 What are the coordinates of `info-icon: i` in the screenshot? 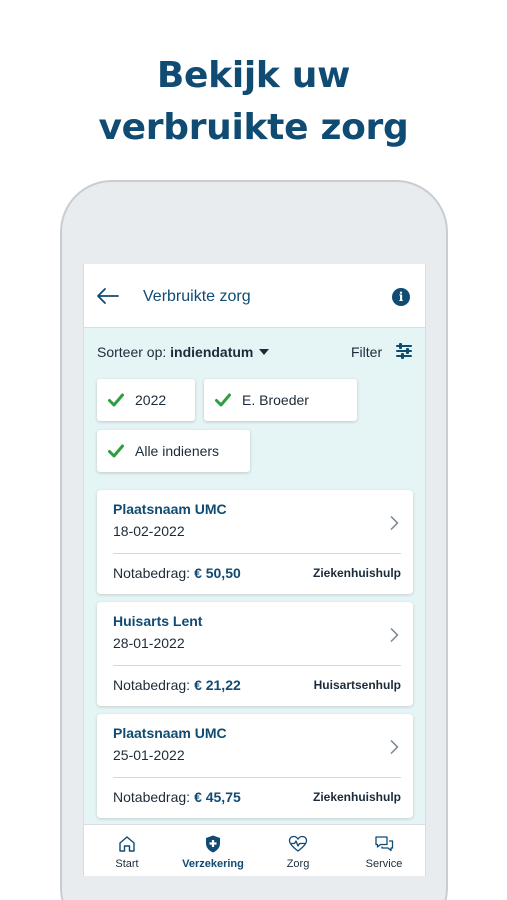 It's located at (401, 297).